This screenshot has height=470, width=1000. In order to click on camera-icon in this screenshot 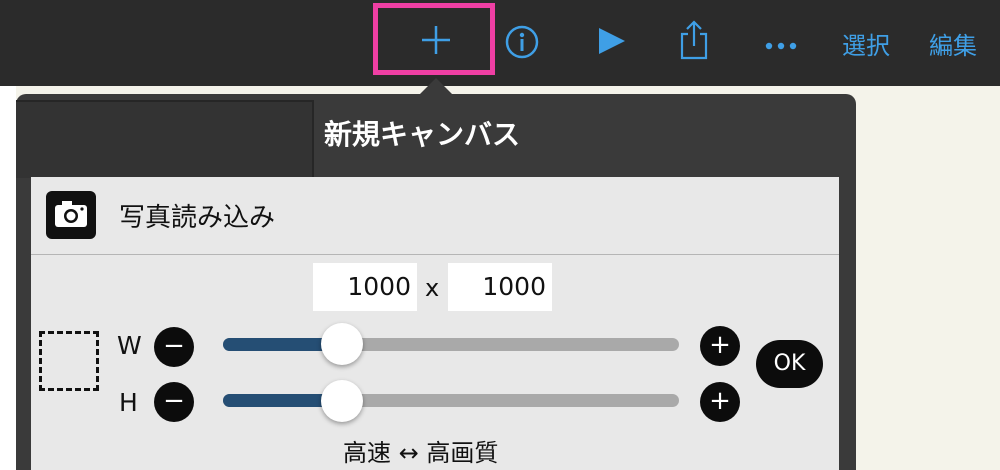, I will do `click(71, 215)`.